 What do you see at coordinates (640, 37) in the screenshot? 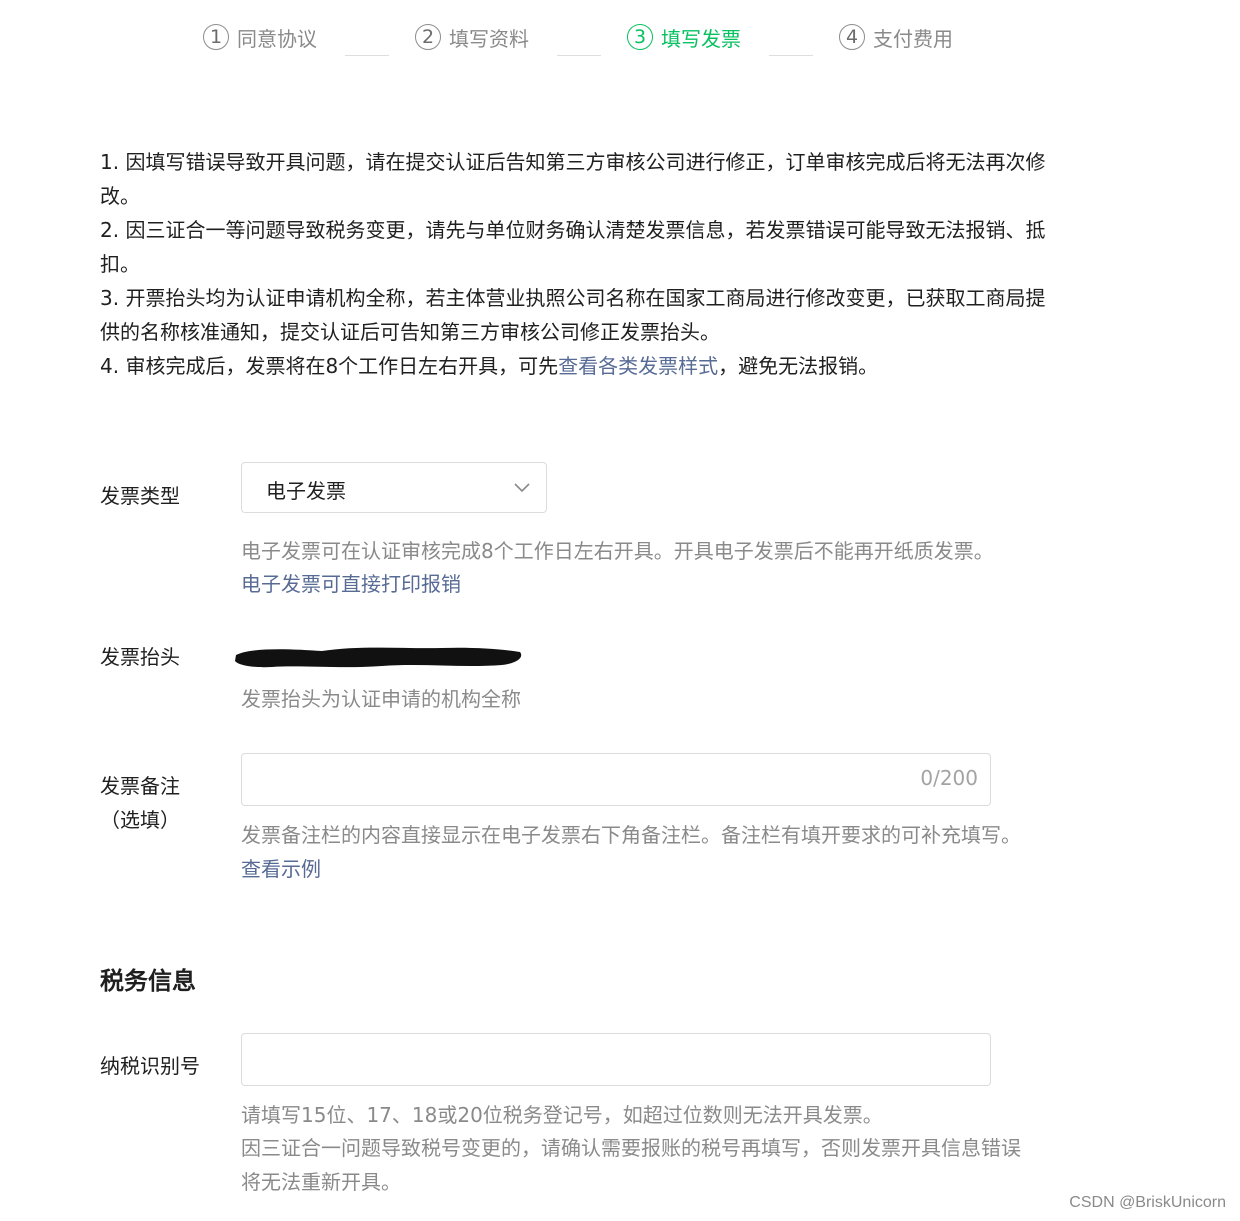
I see `step-number: 3` at bounding box center [640, 37].